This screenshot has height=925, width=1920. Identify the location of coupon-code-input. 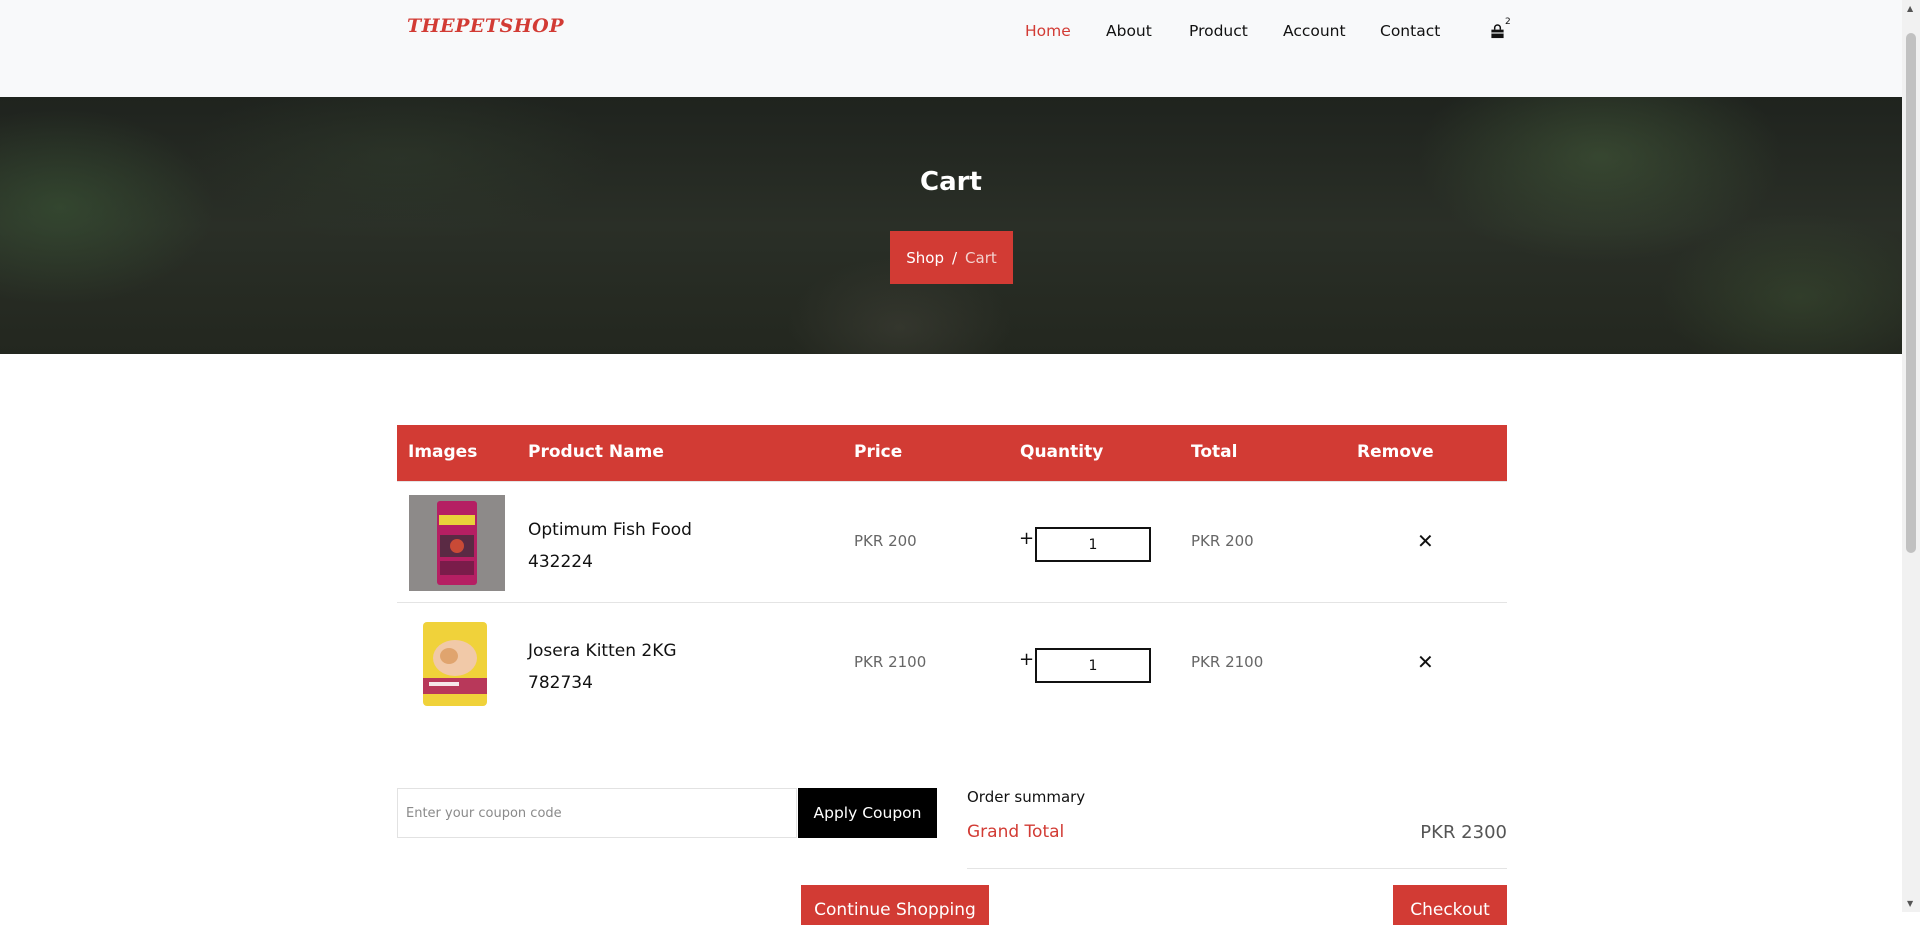
(597, 813).